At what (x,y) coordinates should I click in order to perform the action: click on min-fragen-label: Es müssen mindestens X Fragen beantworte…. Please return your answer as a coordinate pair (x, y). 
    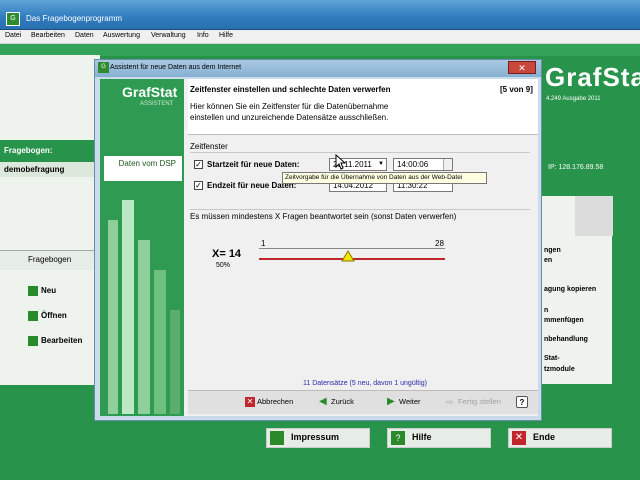
    Looking at the image, I should click on (323, 216).